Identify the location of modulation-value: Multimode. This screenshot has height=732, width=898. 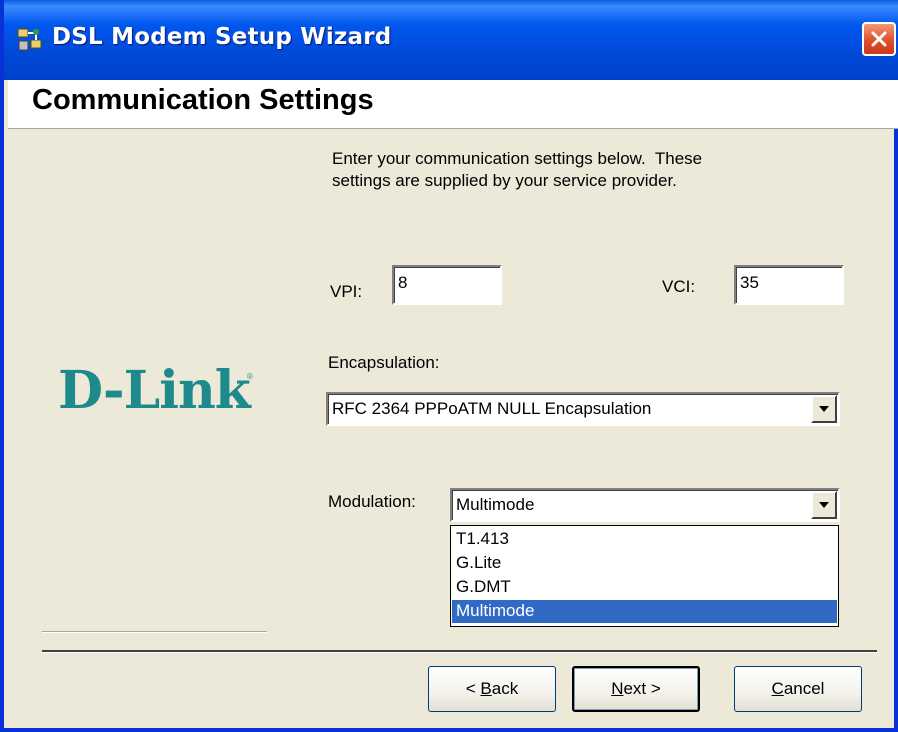
(495, 504).